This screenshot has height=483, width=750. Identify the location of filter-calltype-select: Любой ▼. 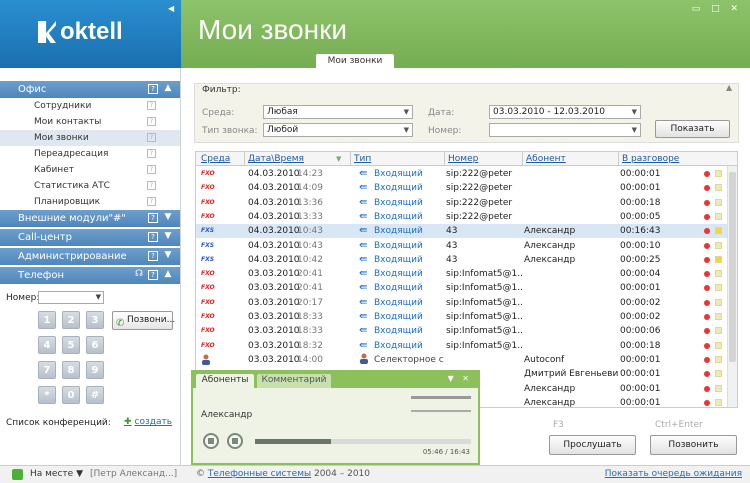
(338, 130).